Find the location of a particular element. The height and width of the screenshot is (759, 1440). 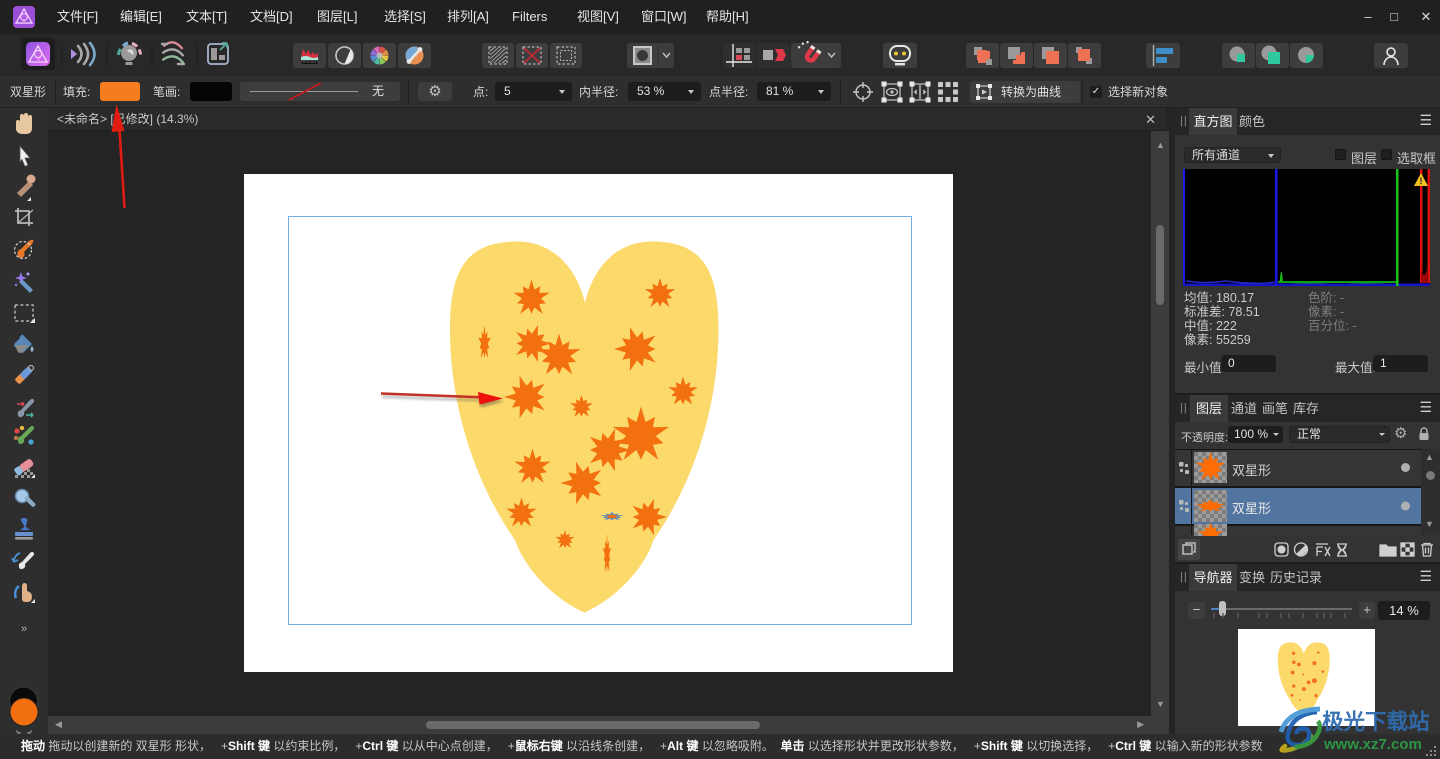

svg-text: www.xz7.com is located at coordinates (1372, 744).